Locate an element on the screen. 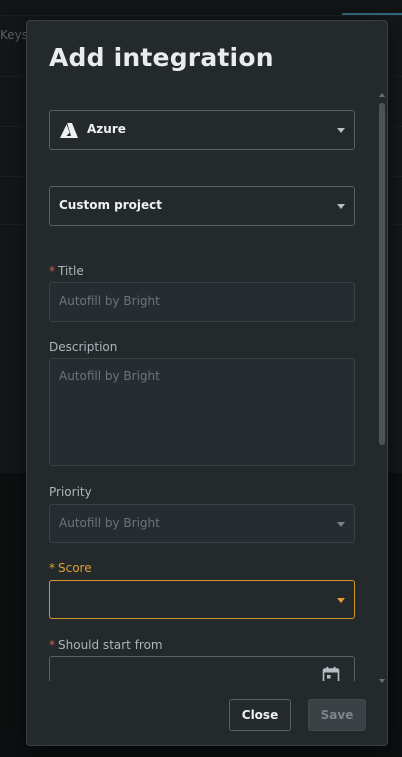  description-placeholder: Autofill by Bright is located at coordinates (109, 376).